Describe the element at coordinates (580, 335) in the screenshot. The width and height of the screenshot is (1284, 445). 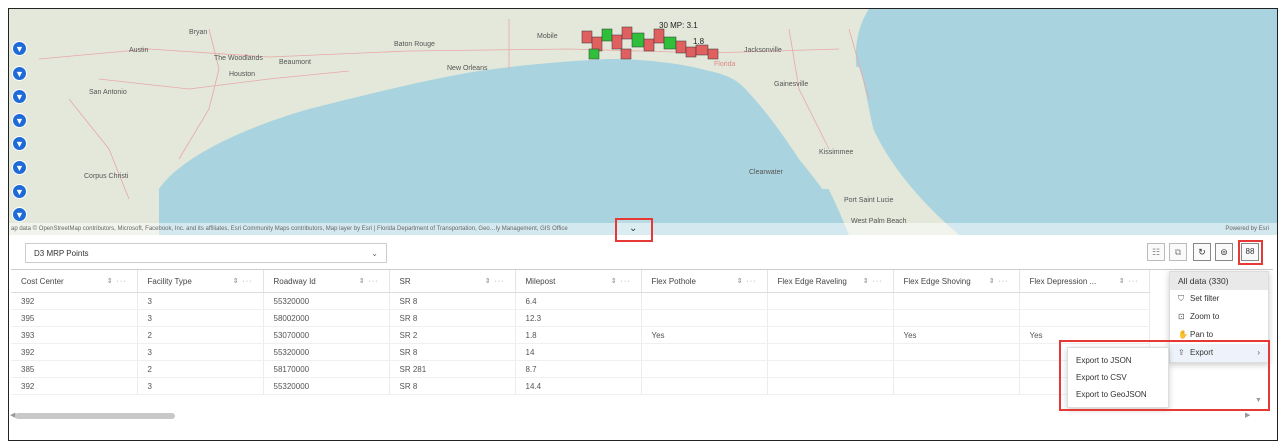
I see `table-row: 393 2 53070000 SR 2 1.8 Yes Yes Yes` at that location.